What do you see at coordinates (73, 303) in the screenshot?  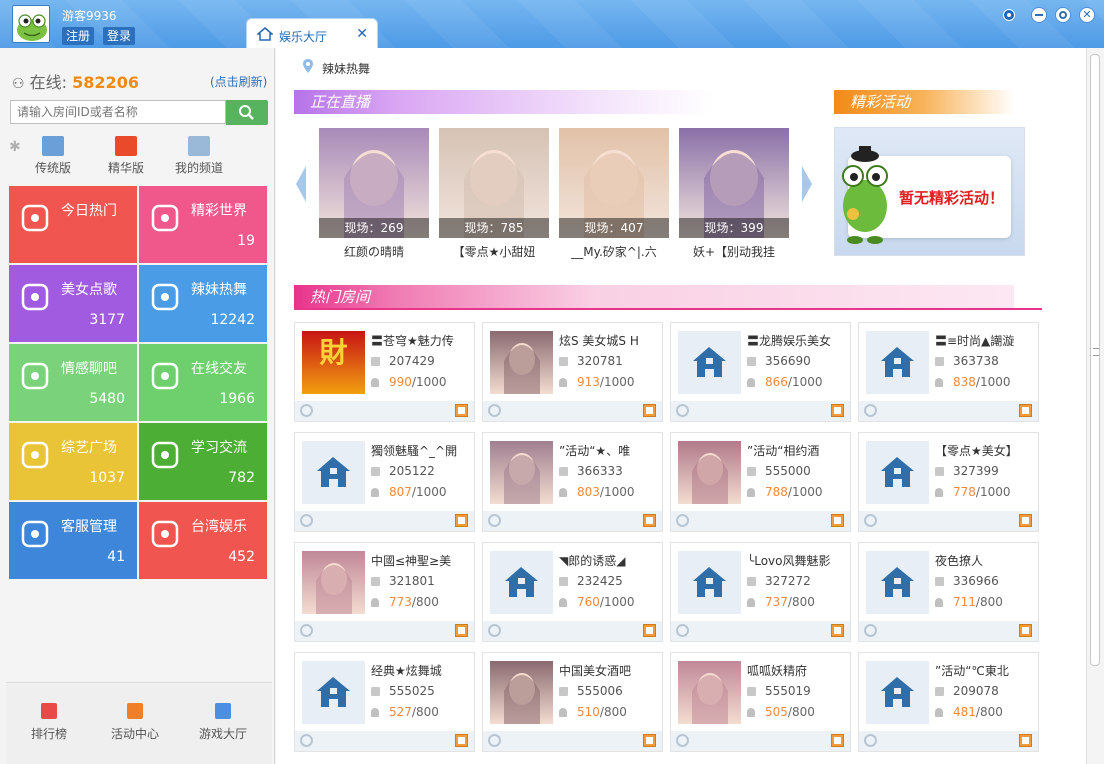 I see `category-tile: 美女点歌 3177` at bounding box center [73, 303].